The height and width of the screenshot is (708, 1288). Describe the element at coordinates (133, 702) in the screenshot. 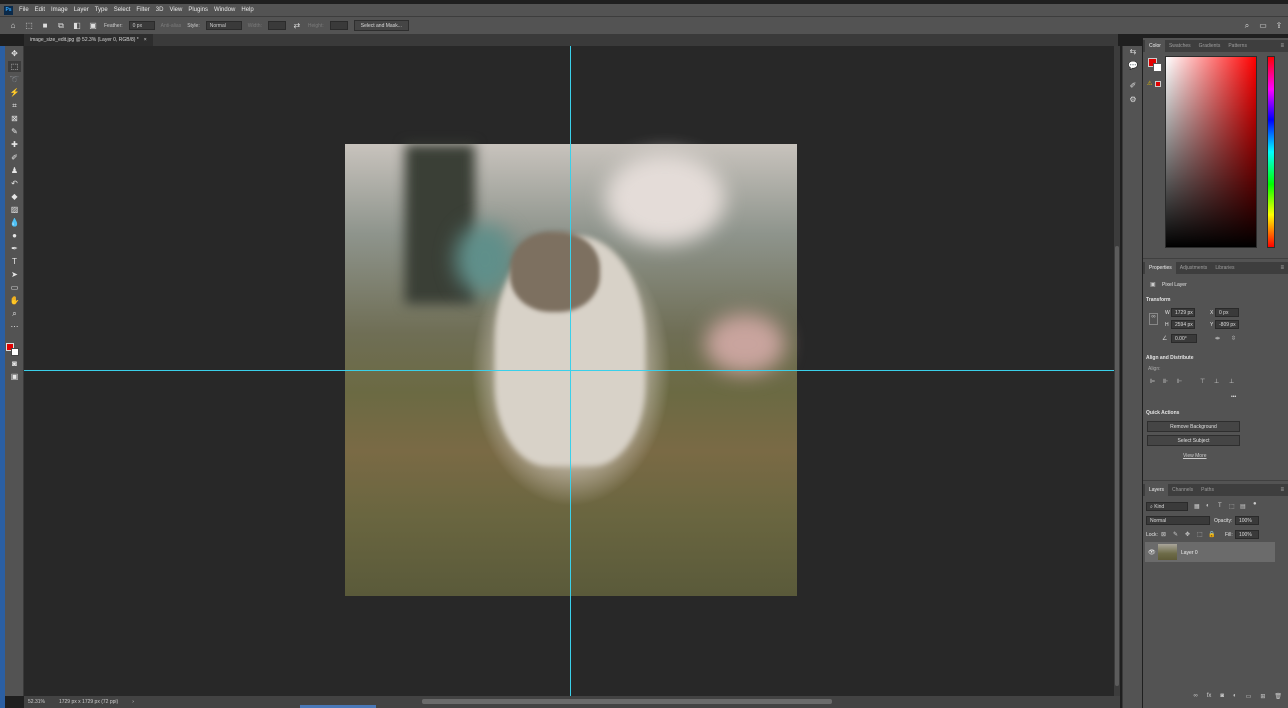

I see `status-menu-arrow: ›` at that location.